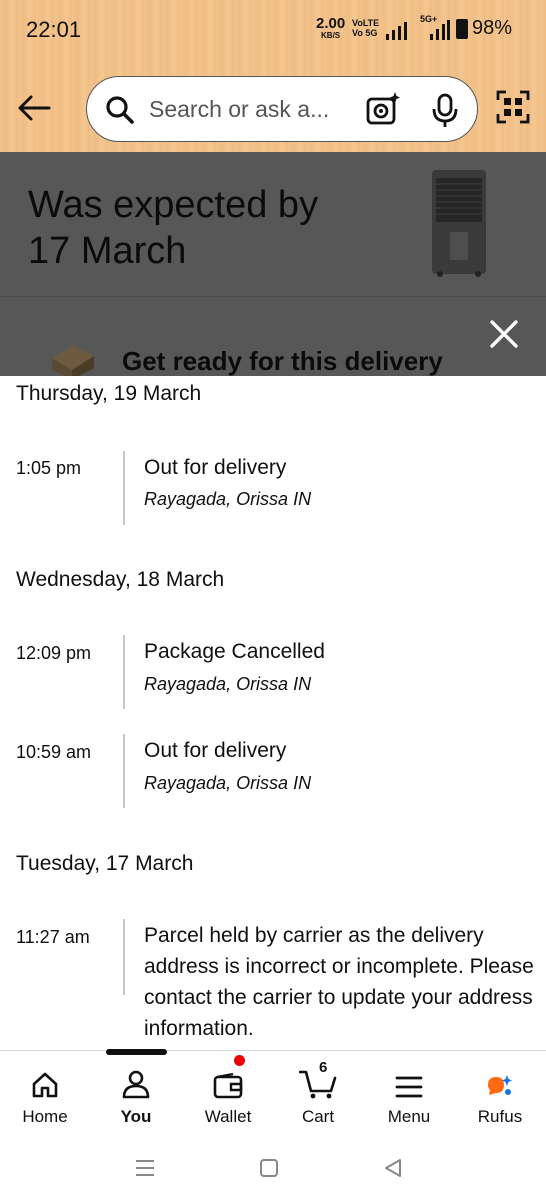 The height and width of the screenshot is (1200, 546). I want to click on close-icon, so click(504, 334).